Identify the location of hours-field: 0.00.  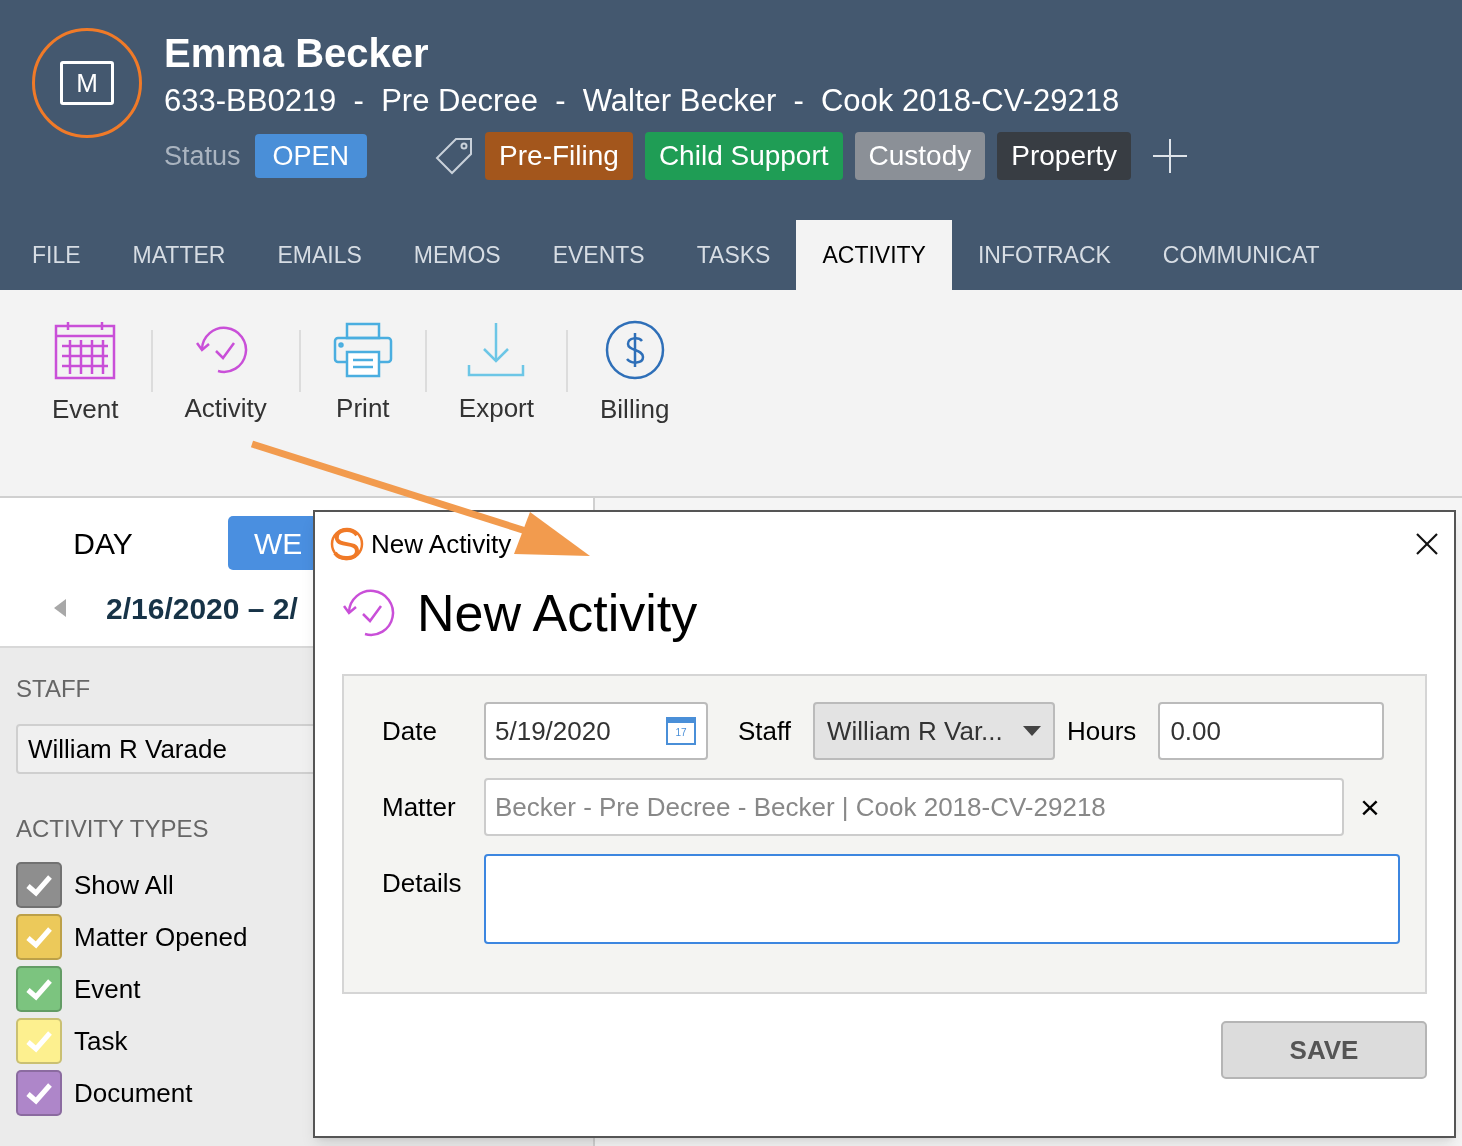
(1271, 731).